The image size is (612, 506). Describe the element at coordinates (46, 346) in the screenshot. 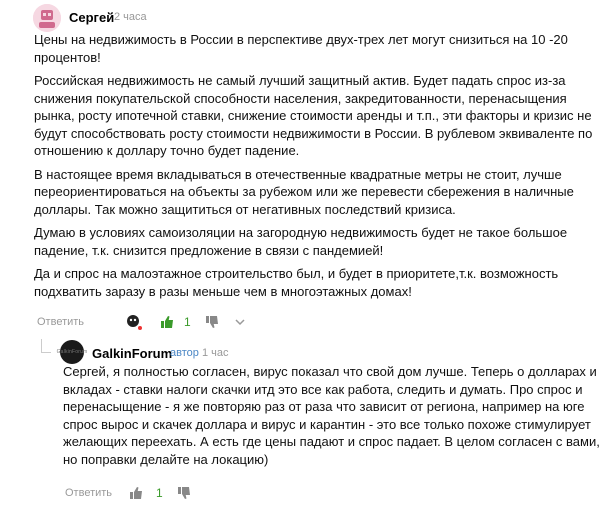

I see `thread-connector` at that location.